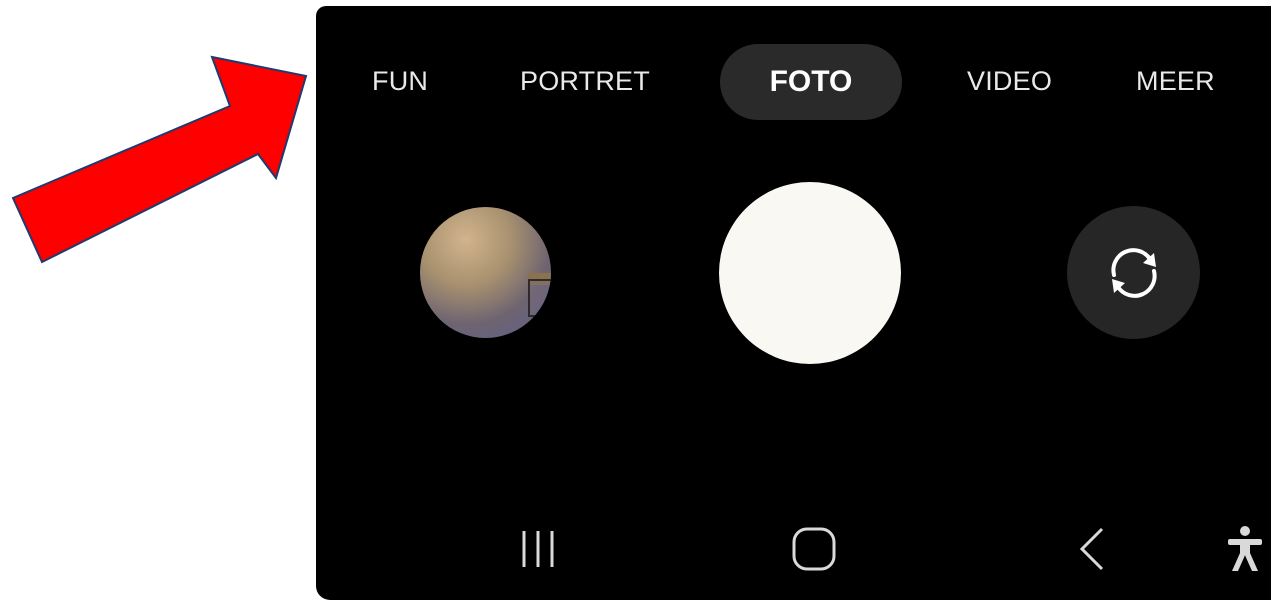 The width and height of the screenshot is (1271, 600). I want to click on back-button, so click(1092, 549).